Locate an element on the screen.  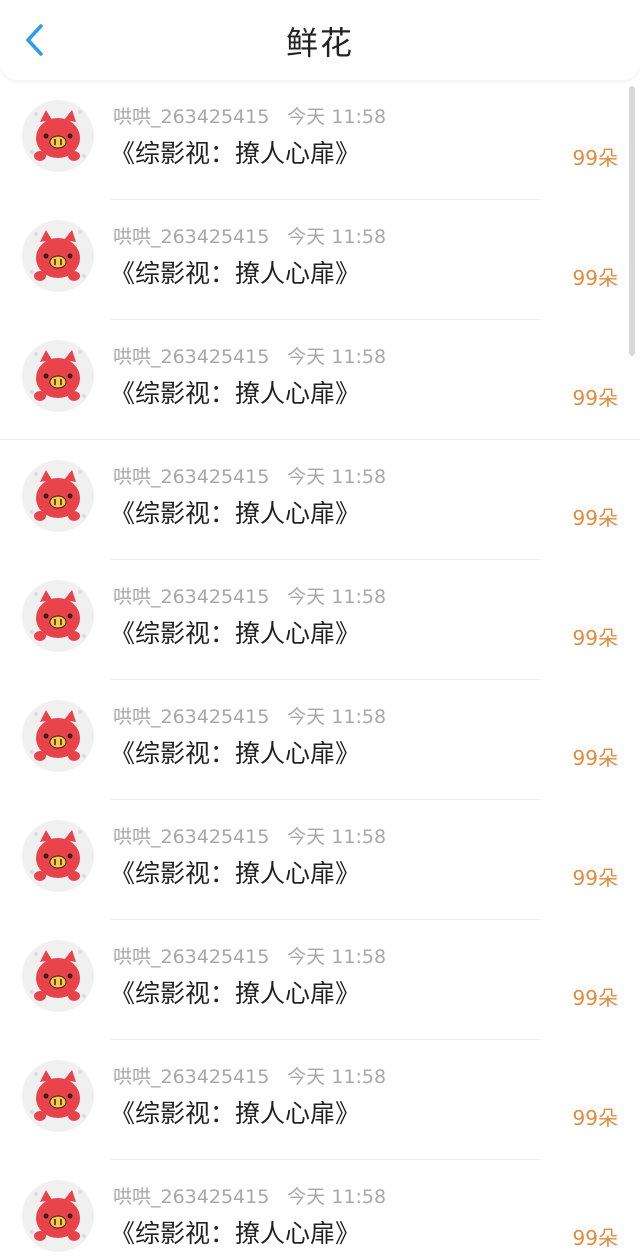
page-title: 鲜花 is located at coordinates (319, 43).